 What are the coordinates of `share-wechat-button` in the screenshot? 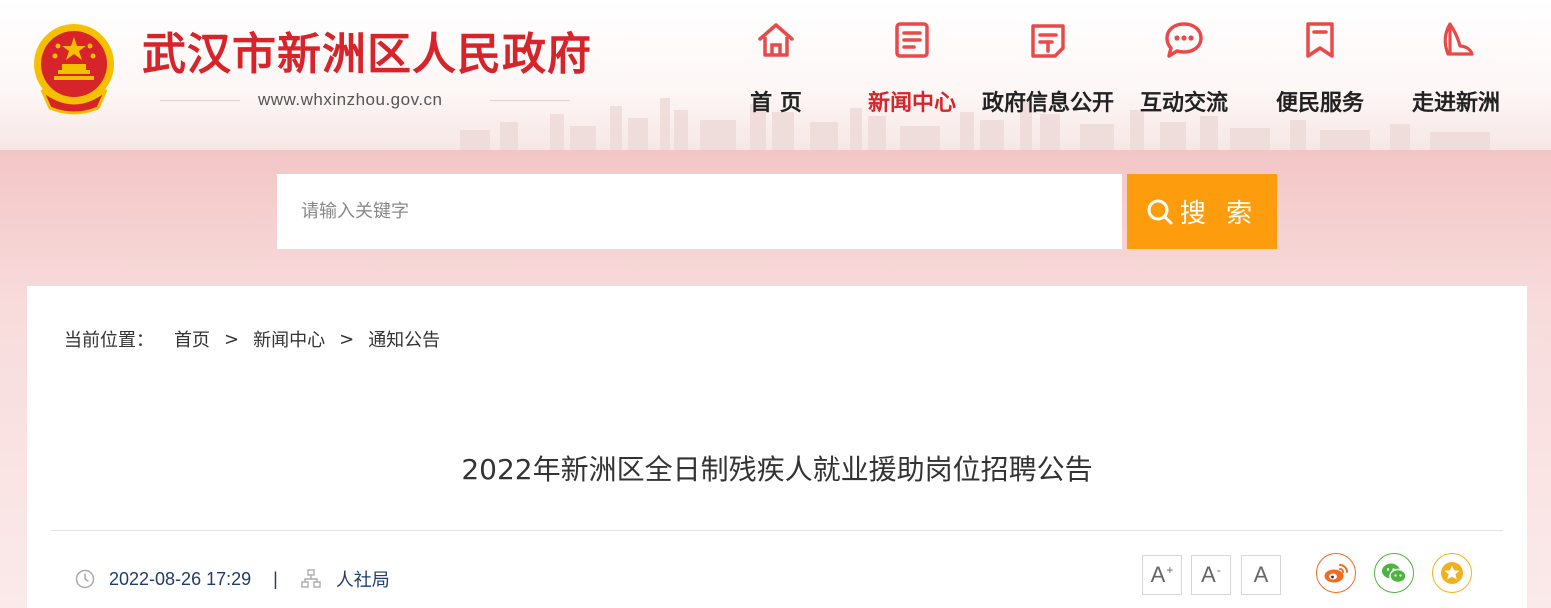 It's located at (1394, 573).